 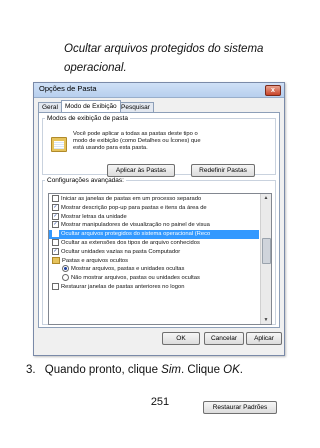 What do you see at coordinates (135, 107) in the screenshot?
I see `tab-search: Pesquisar` at bounding box center [135, 107].